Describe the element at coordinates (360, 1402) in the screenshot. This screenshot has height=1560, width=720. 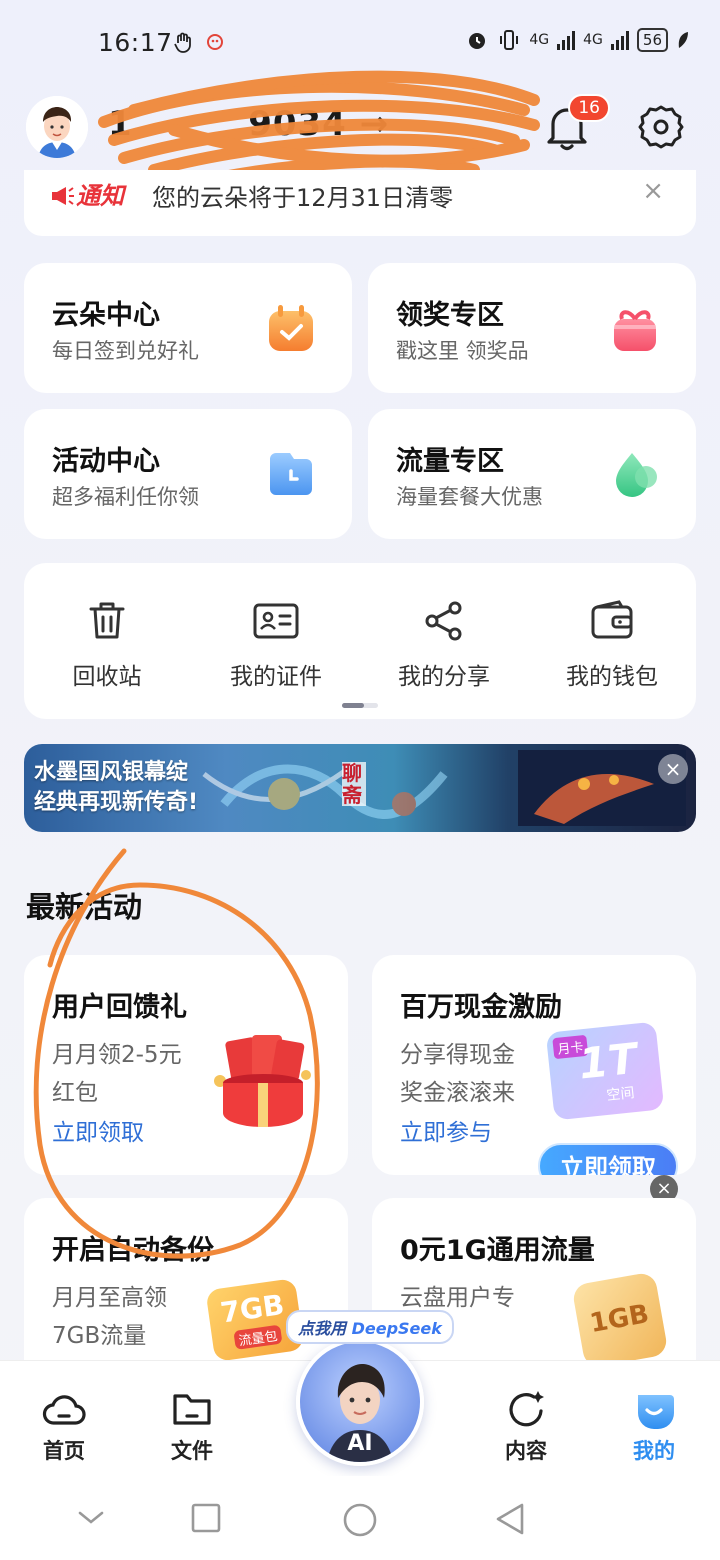
I see `ai-assistant-button: AI` at that location.